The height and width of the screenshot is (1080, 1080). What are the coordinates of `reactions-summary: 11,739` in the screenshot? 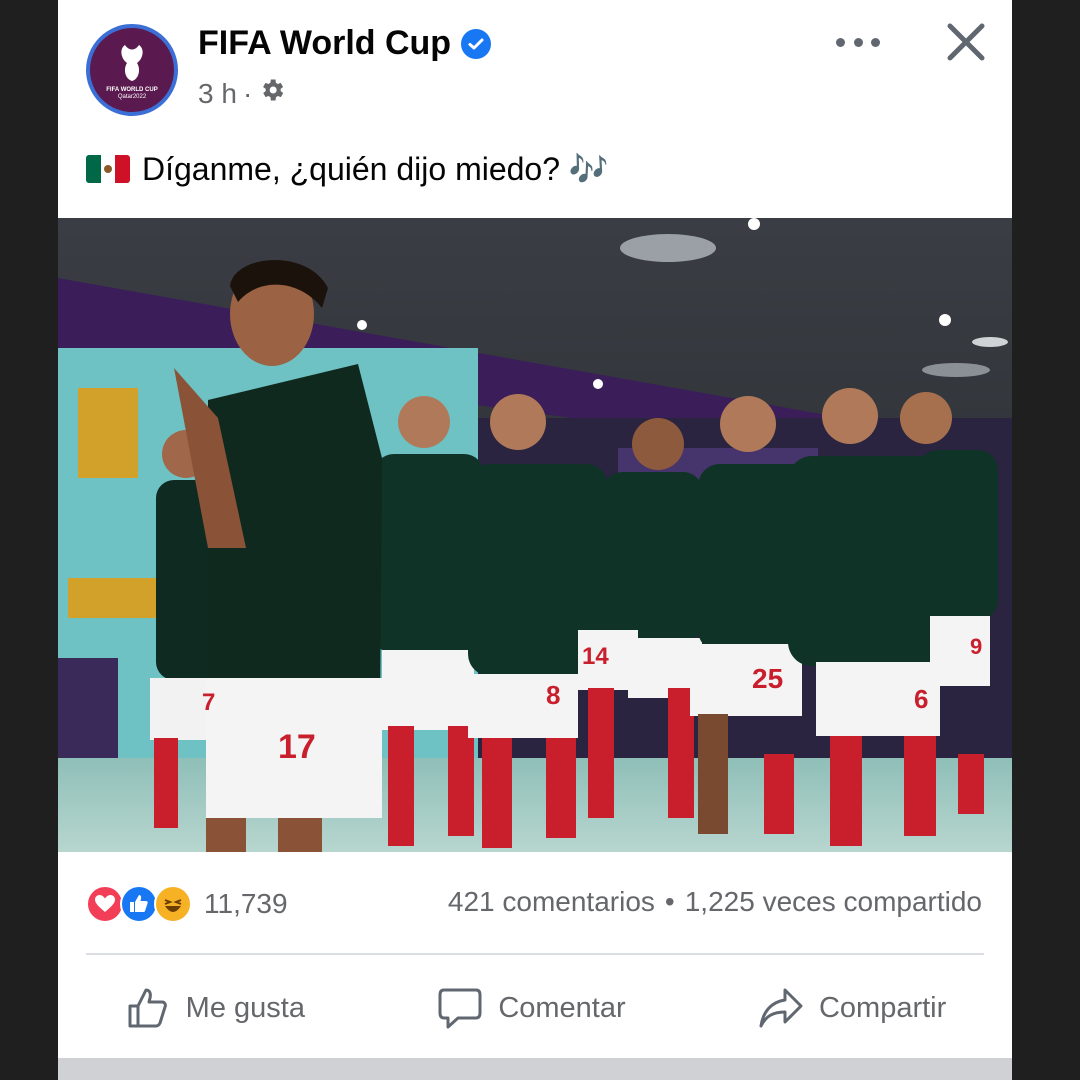 It's located at (187, 904).